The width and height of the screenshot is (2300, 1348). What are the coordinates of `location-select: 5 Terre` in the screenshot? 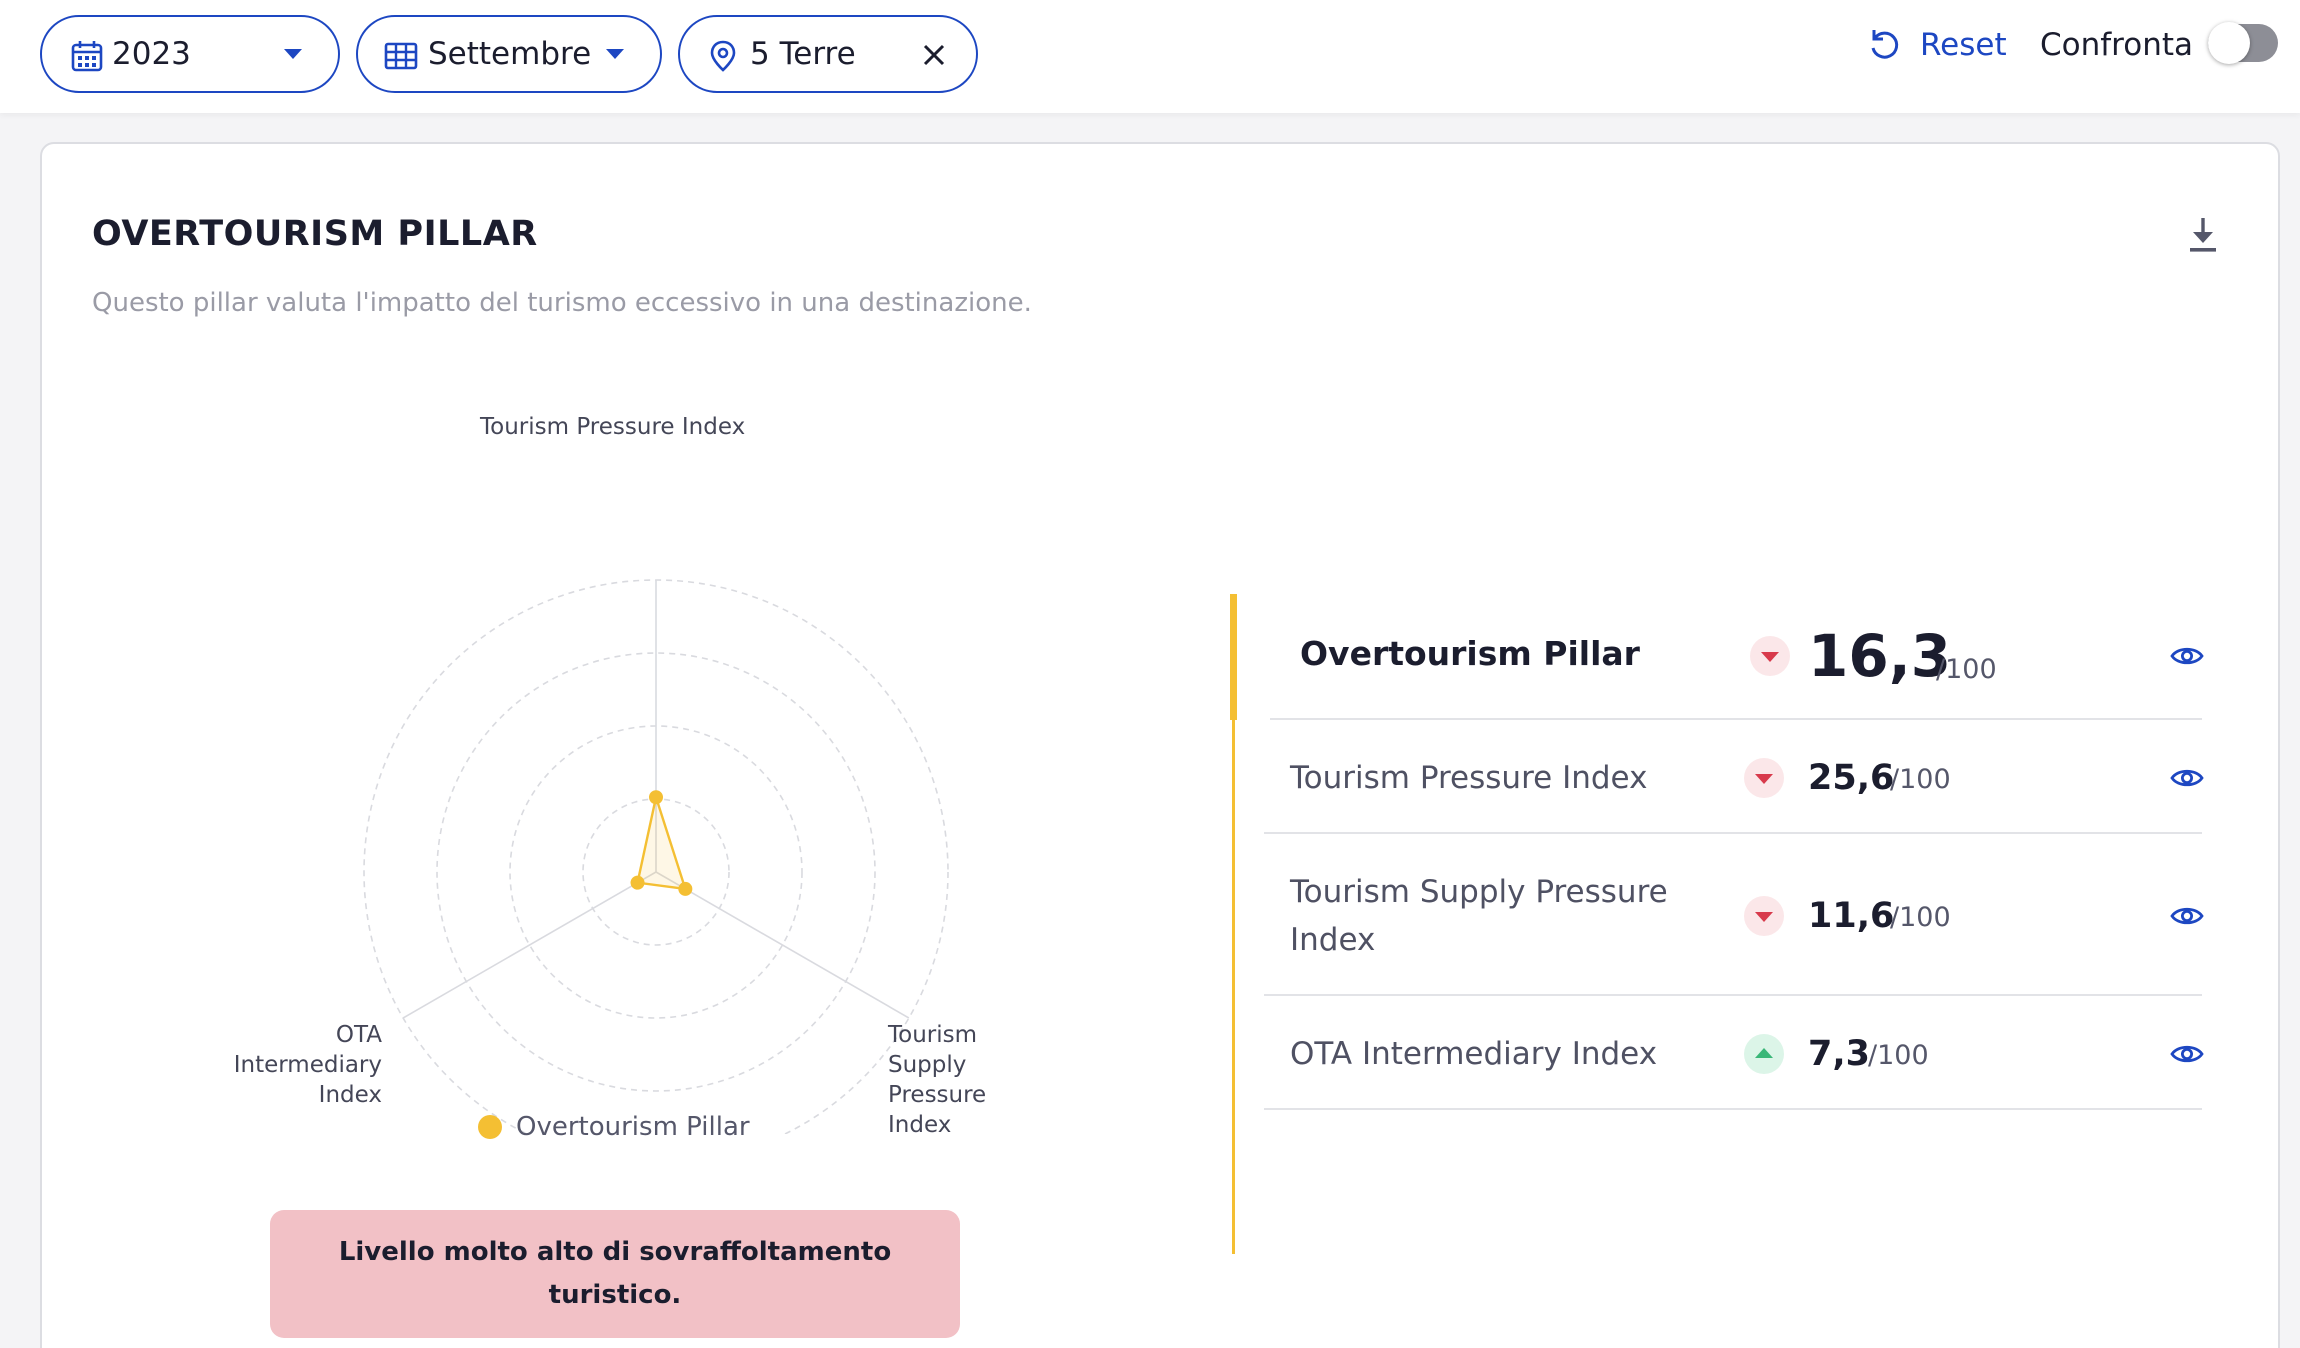 It's located at (828, 54).